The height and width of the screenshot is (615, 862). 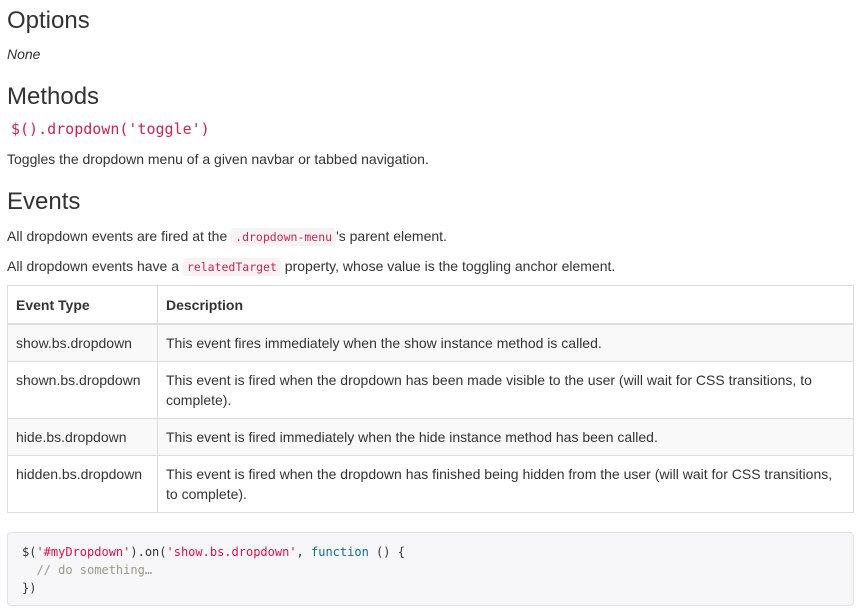 I want to click on dropdown-menu-code: .dropdown-menu, so click(x=284, y=237).